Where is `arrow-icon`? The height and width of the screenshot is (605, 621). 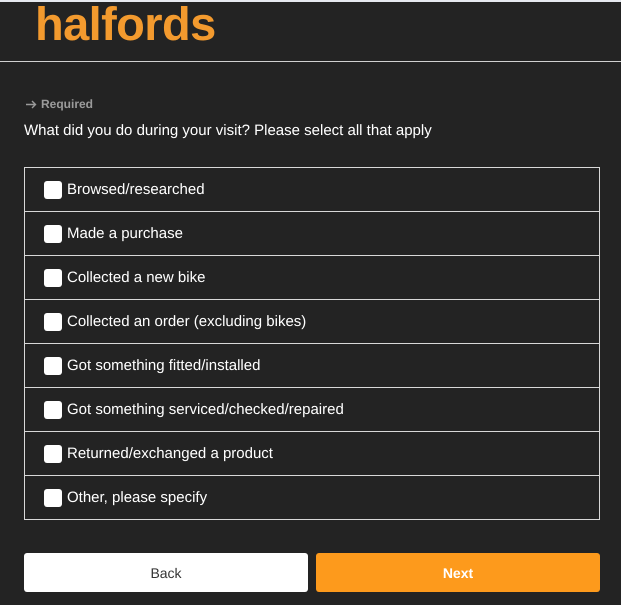
arrow-icon is located at coordinates (31, 104).